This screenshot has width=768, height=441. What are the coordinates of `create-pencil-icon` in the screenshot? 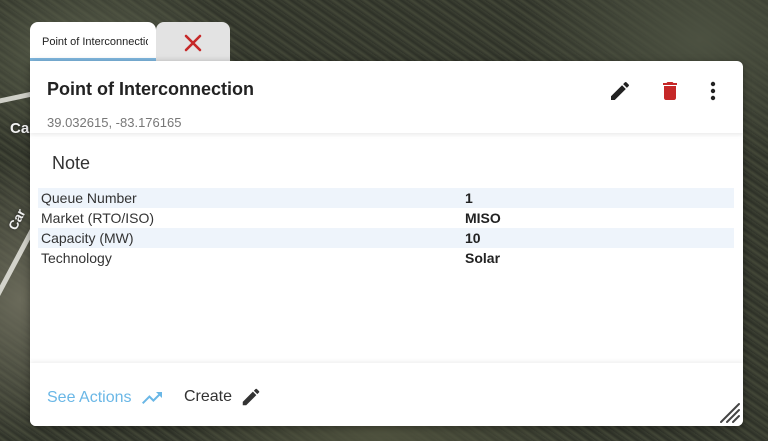 It's located at (251, 397).